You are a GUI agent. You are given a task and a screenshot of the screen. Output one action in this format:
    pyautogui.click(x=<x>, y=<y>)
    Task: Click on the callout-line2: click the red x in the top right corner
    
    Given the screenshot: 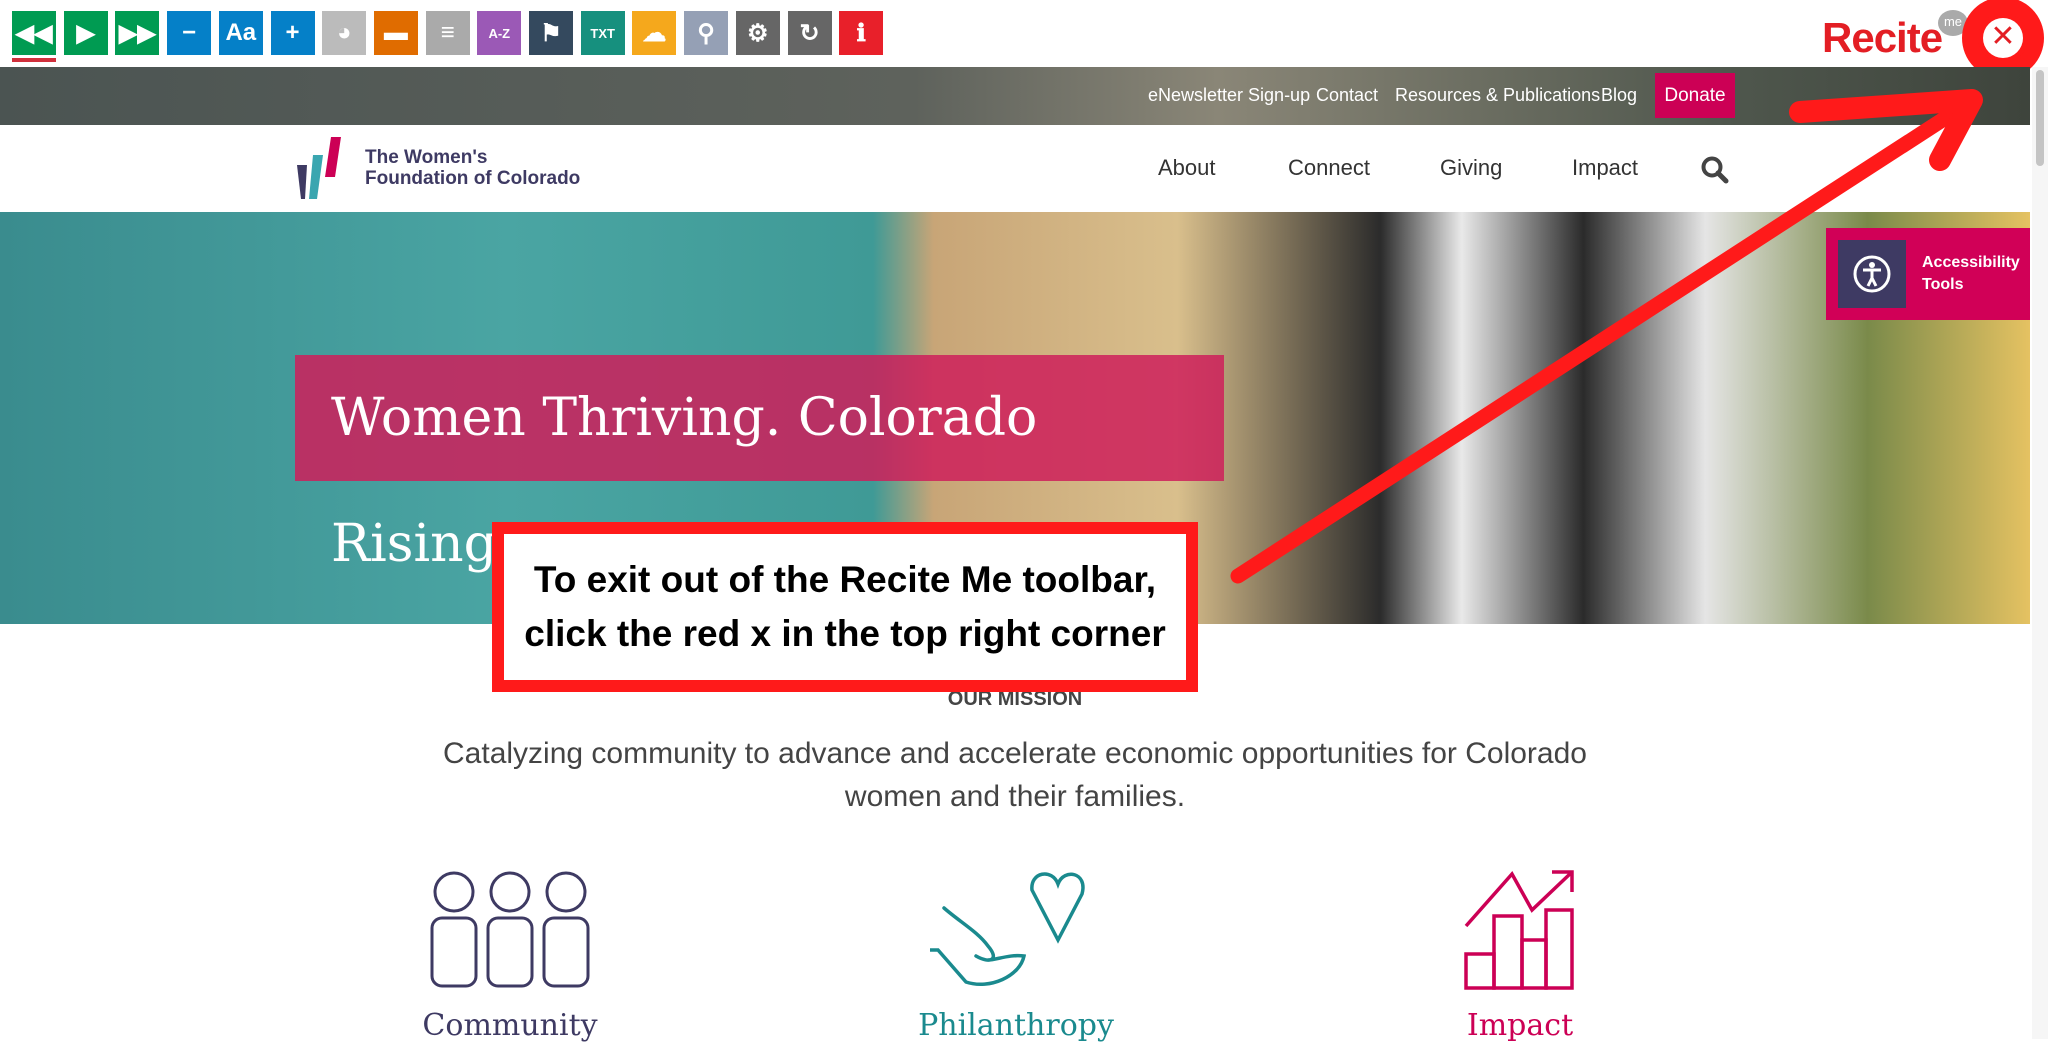 What is the action you would take?
    pyautogui.click(x=845, y=633)
    